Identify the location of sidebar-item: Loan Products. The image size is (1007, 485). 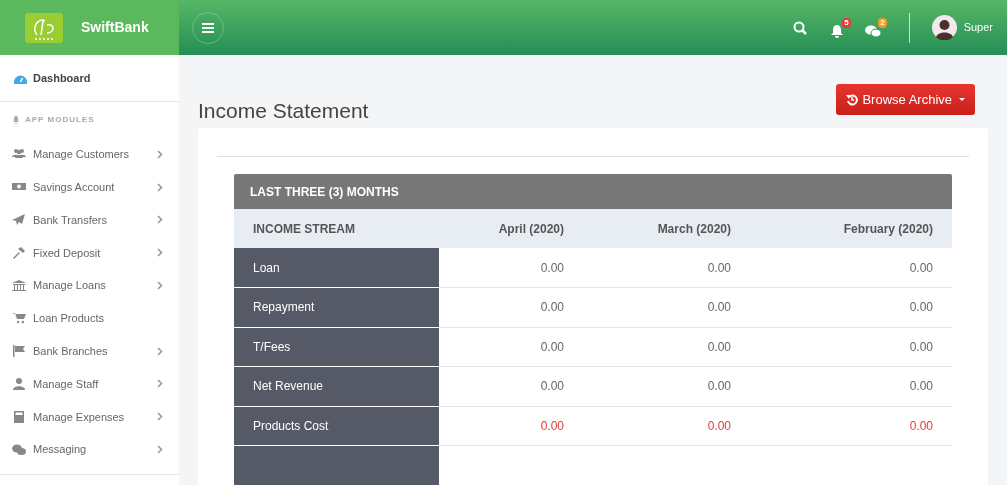
(89, 318).